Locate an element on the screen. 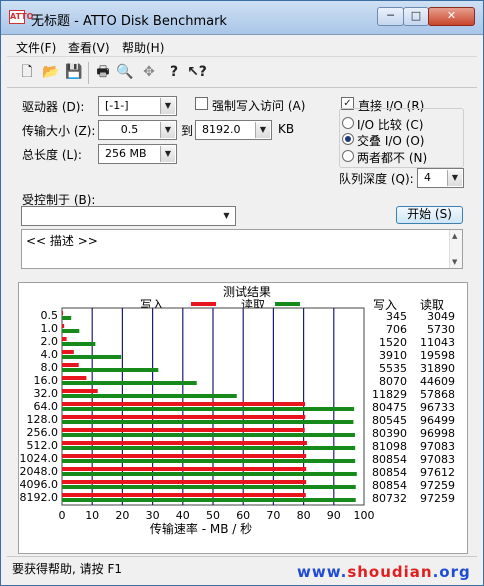 This screenshot has width=484, height=586. y-tick-label: 1.0 is located at coordinates (50, 328).